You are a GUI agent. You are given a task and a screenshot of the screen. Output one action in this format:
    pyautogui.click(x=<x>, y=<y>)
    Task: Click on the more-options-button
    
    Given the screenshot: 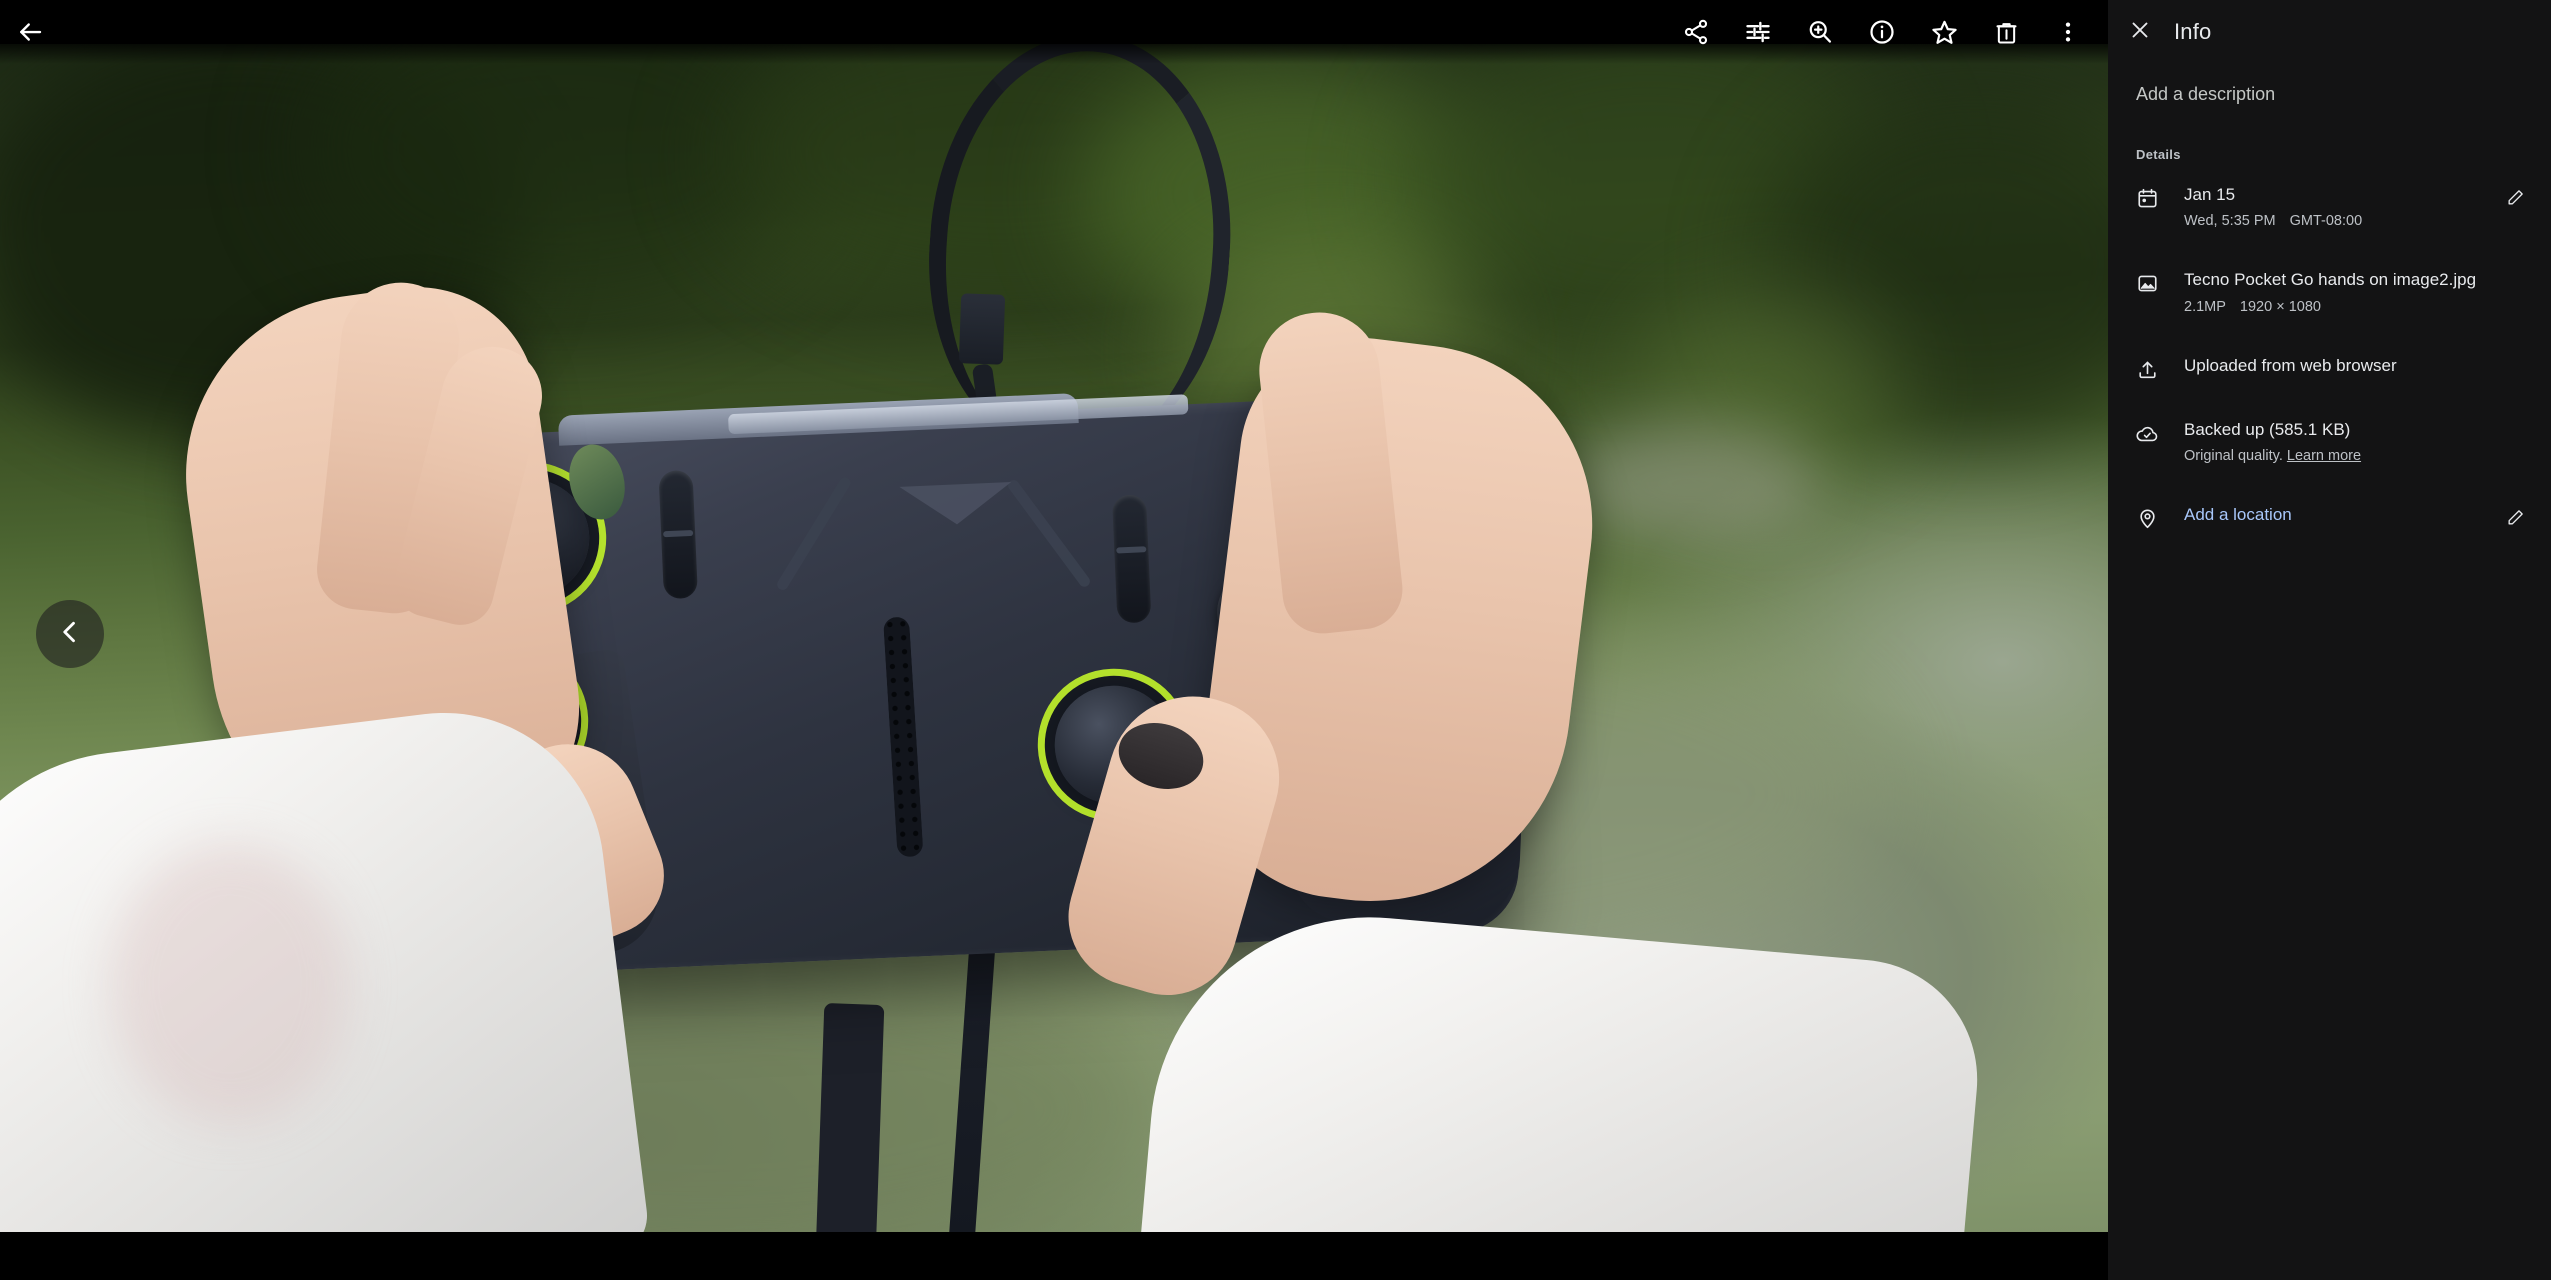 What is the action you would take?
    pyautogui.click(x=2068, y=32)
    